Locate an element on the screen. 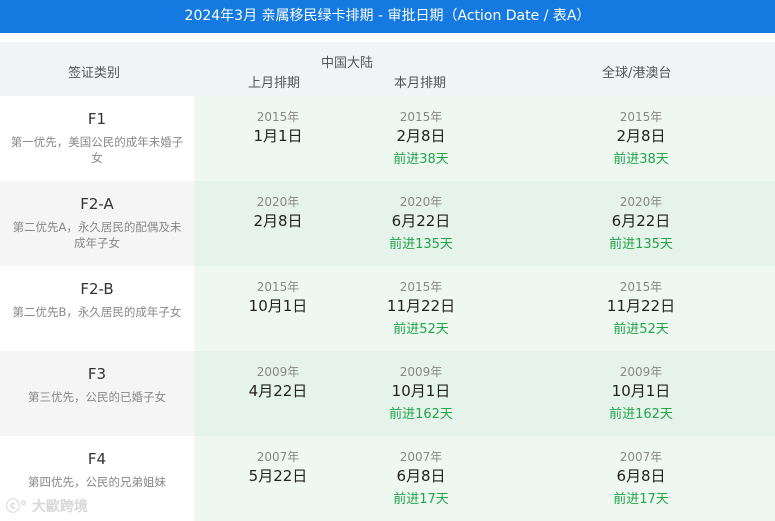  category-cell: F1 第一优先，美国公民的成年未婚子女 is located at coordinates (97, 138).